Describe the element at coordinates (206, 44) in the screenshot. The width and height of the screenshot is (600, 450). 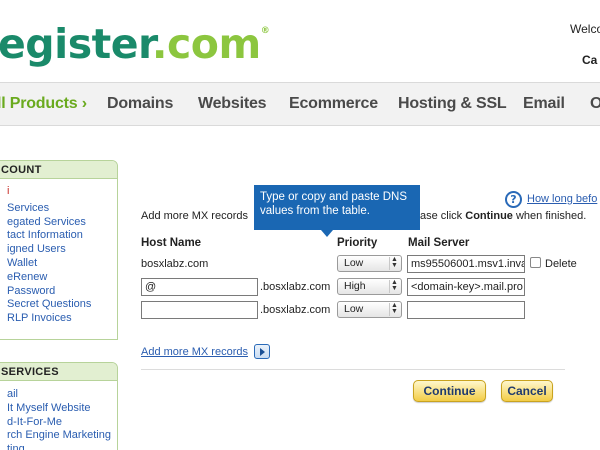
I see `logo-domain-text: .com` at that location.